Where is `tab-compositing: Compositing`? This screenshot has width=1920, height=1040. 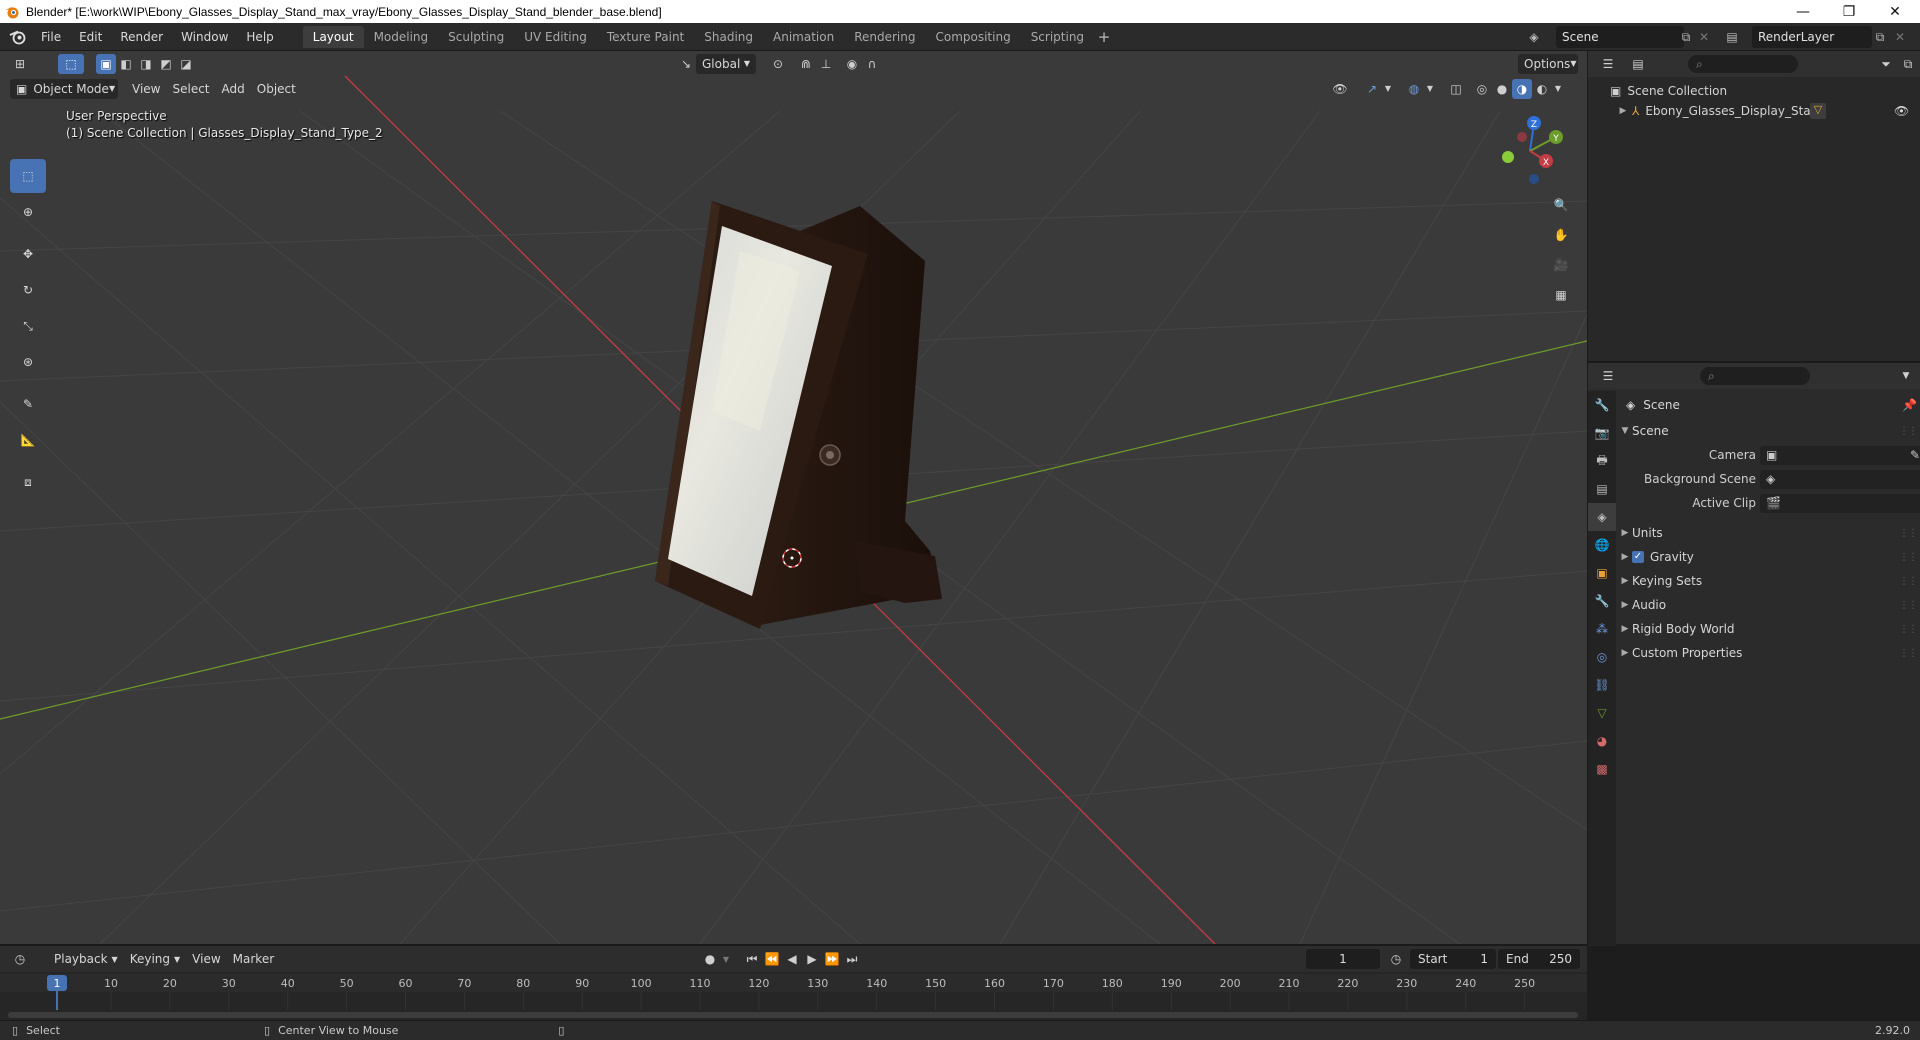
tab-compositing: Compositing is located at coordinates (972, 37).